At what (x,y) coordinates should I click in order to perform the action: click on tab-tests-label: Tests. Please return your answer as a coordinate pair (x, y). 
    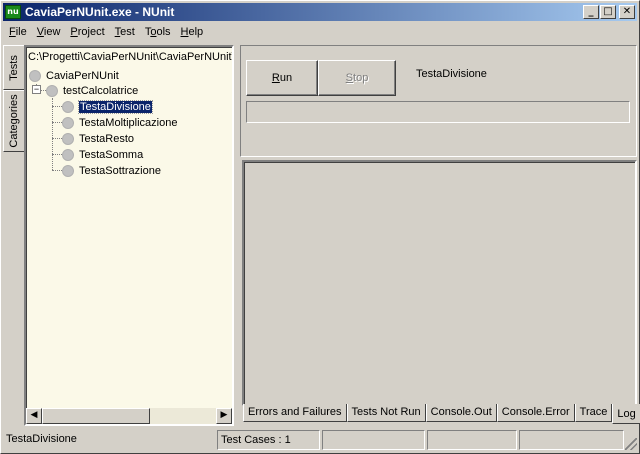
    Looking at the image, I should click on (14, 67).